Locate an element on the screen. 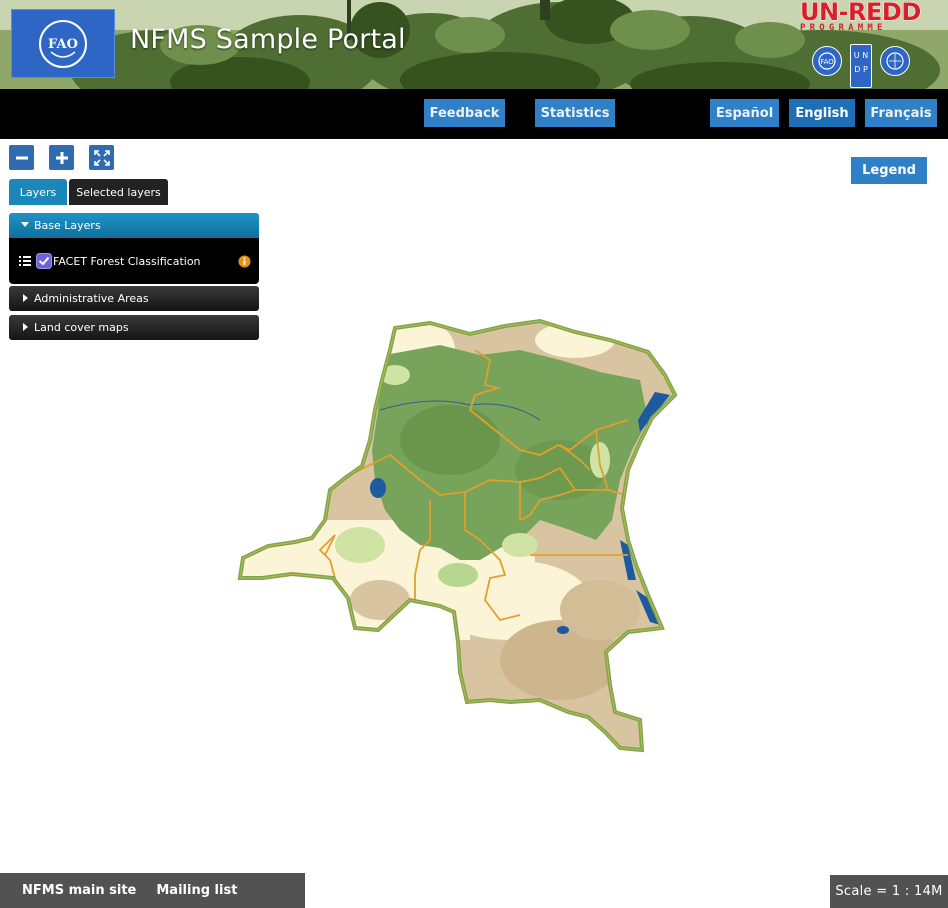 This screenshot has width=948, height=908. group-base-layers: Base Layers is located at coordinates (134, 225).